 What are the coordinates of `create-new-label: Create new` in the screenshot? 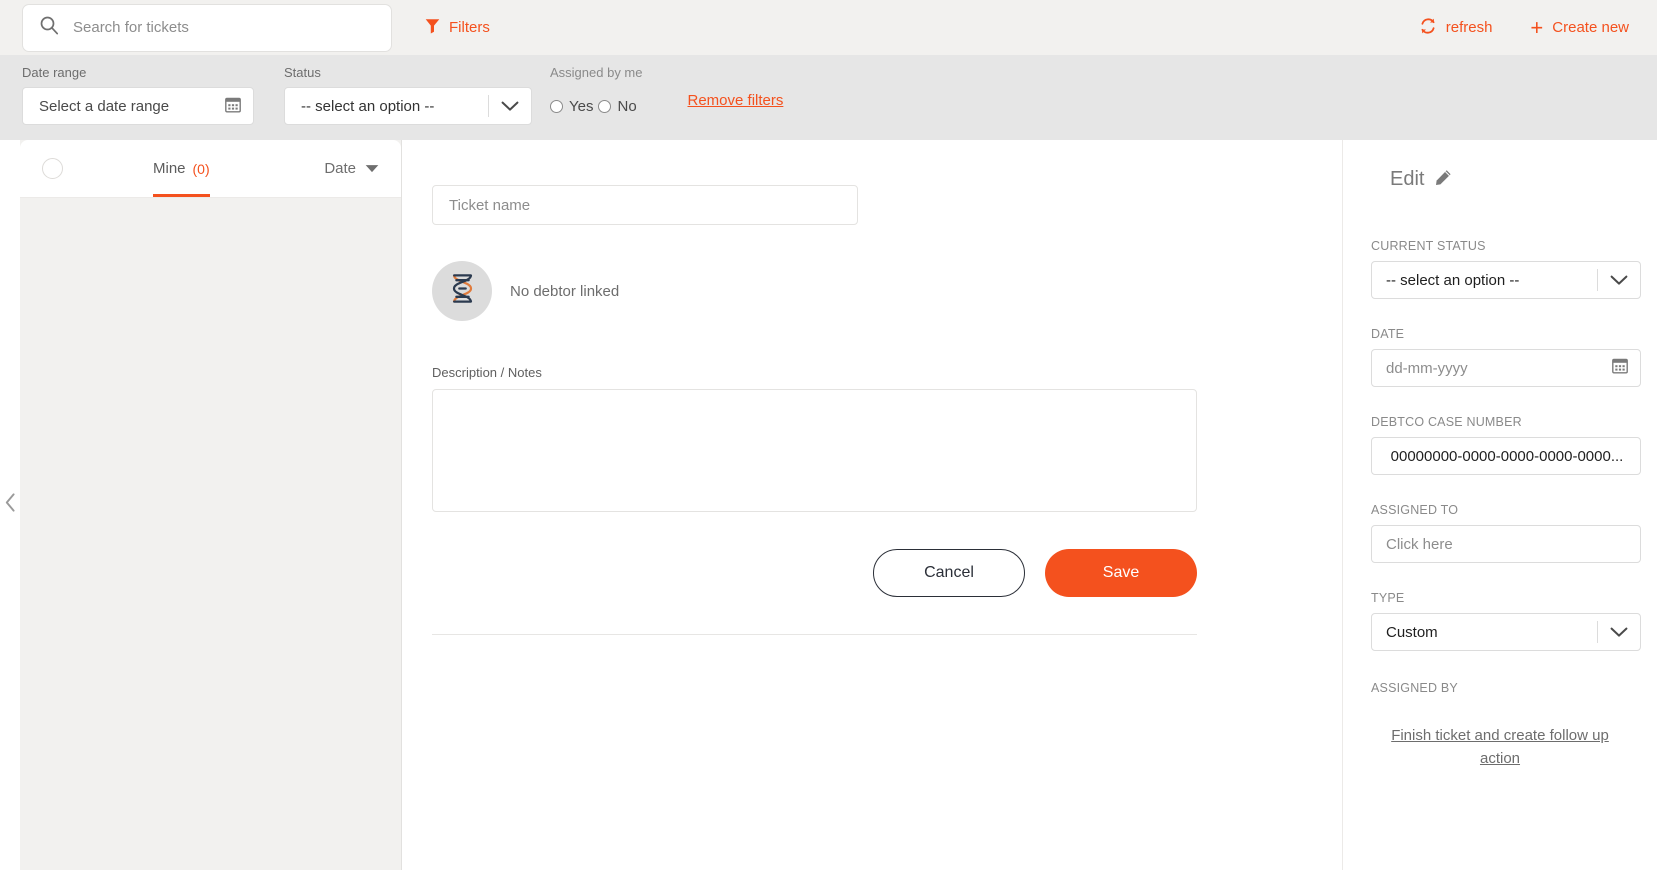 It's located at (1590, 27).